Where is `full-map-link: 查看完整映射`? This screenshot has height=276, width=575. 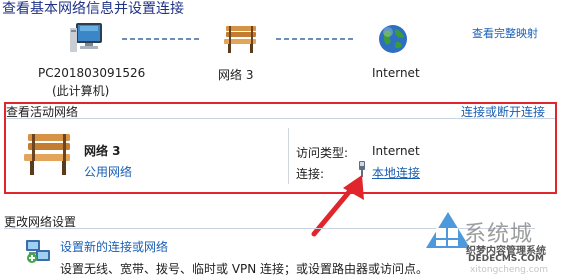 full-map-link: 查看完整映射 is located at coordinates (505, 33).